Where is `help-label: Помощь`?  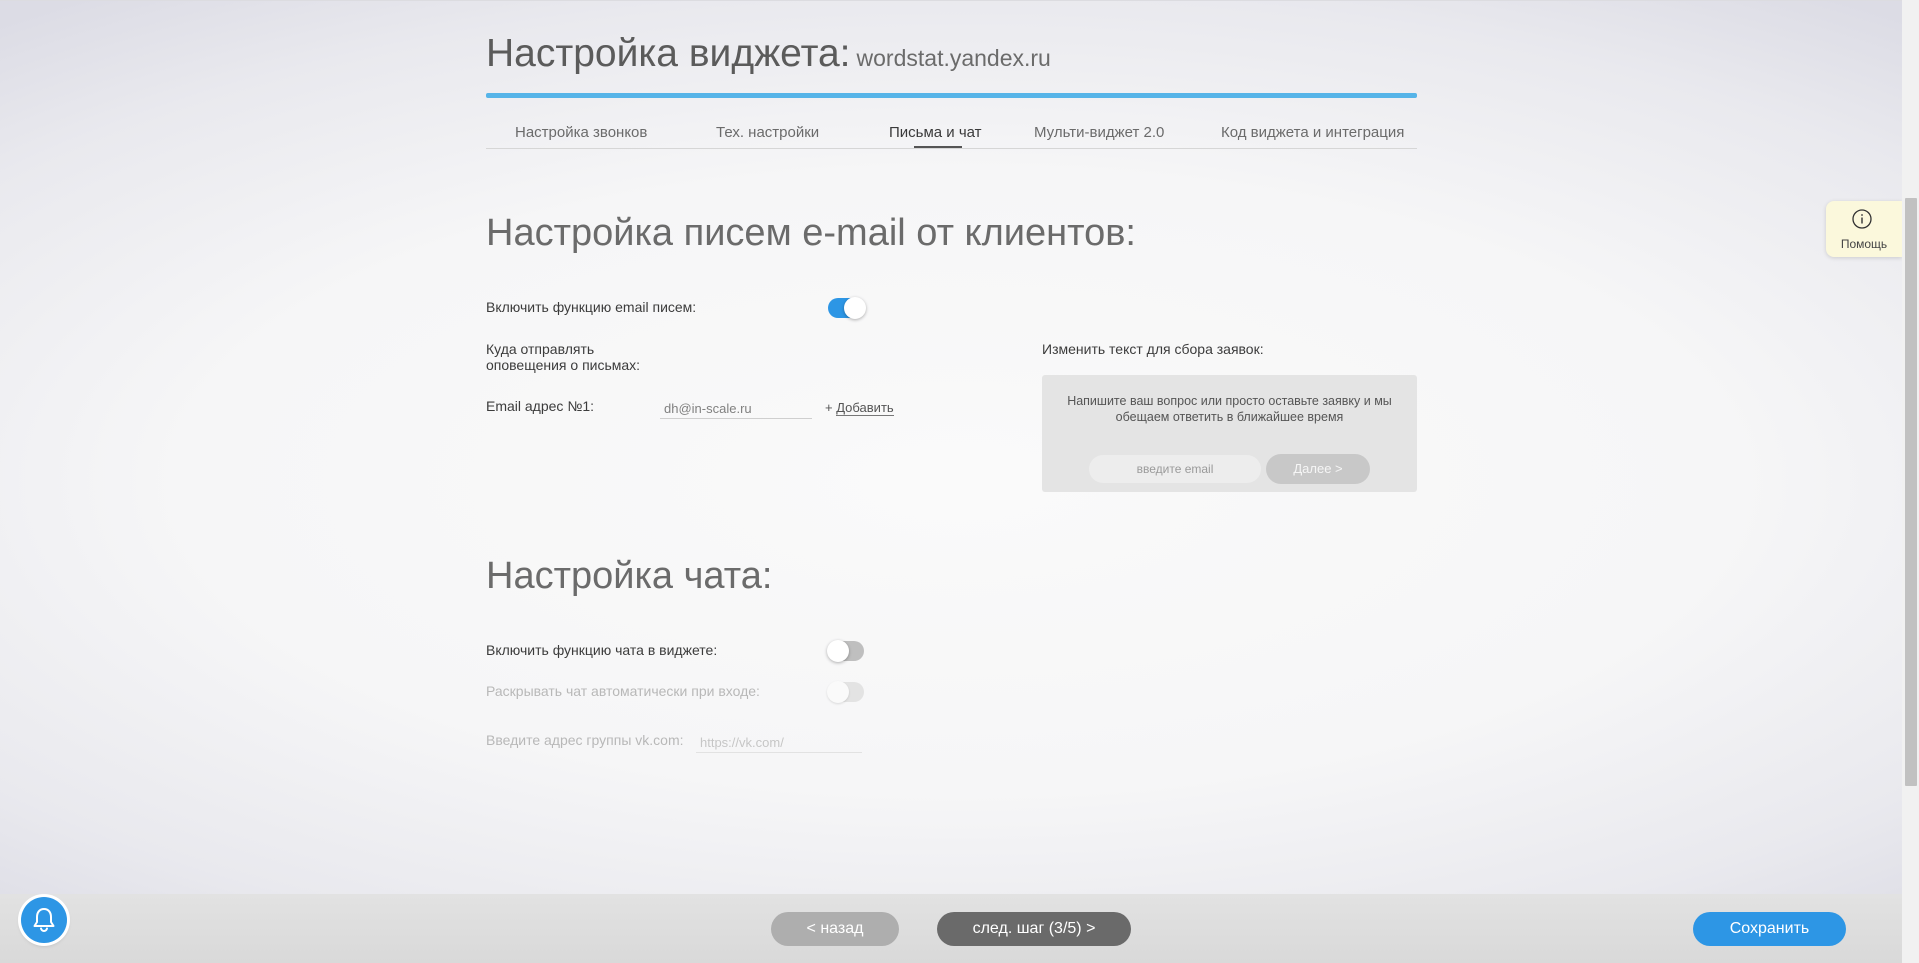 help-label: Помощь is located at coordinates (1864, 244).